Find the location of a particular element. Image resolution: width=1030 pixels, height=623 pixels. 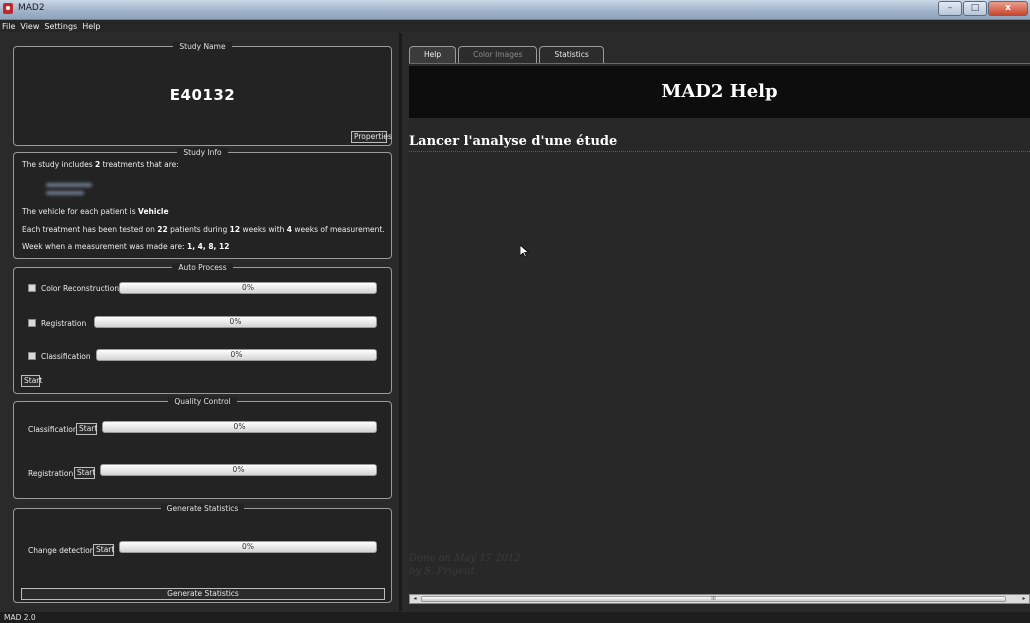

menu-settings: Settings is located at coordinates (60, 26).